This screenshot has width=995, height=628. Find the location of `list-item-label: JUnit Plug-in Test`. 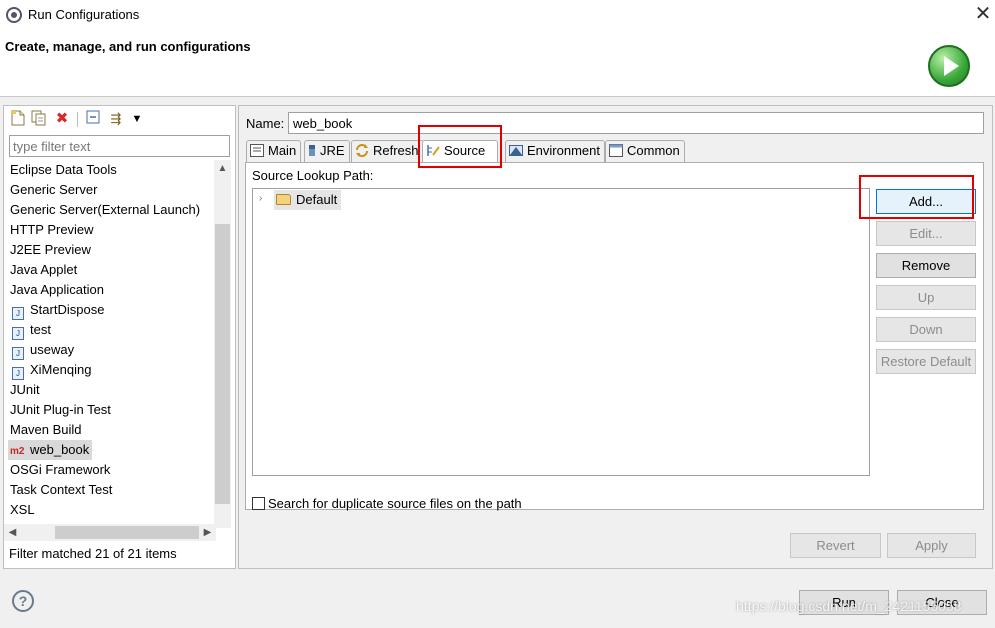

list-item-label: JUnit Plug-in Test is located at coordinates (60, 409).